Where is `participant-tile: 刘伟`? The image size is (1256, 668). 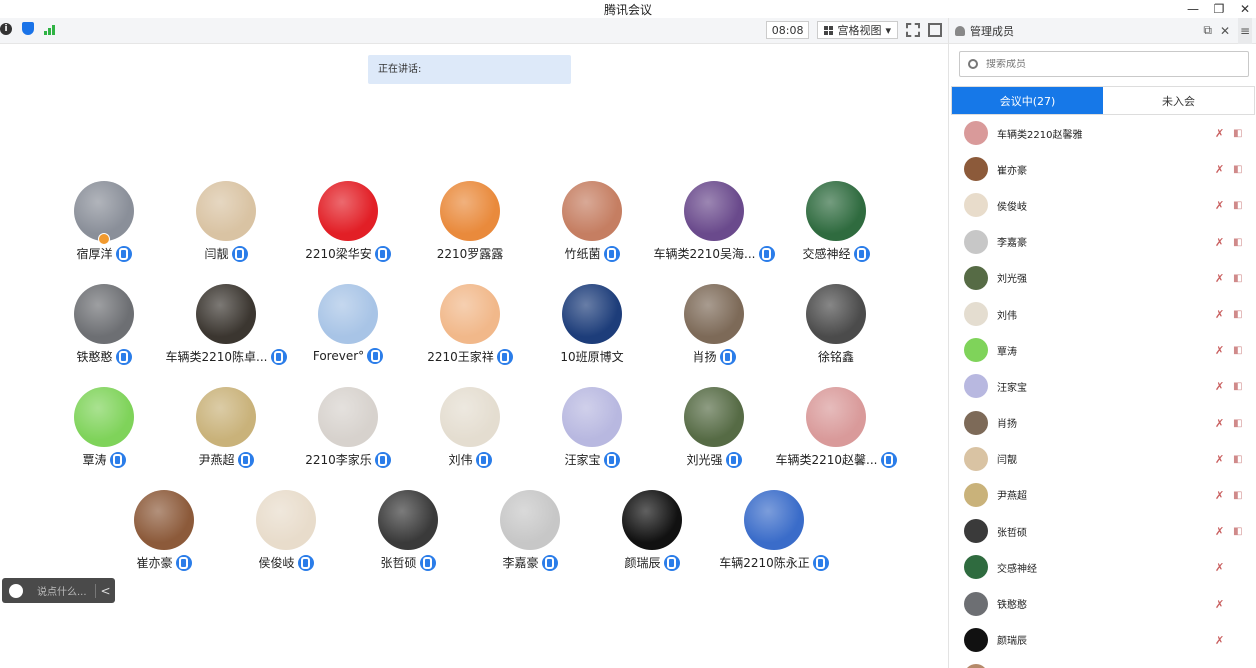
participant-tile: 刘伟 is located at coordinates (470, 432).